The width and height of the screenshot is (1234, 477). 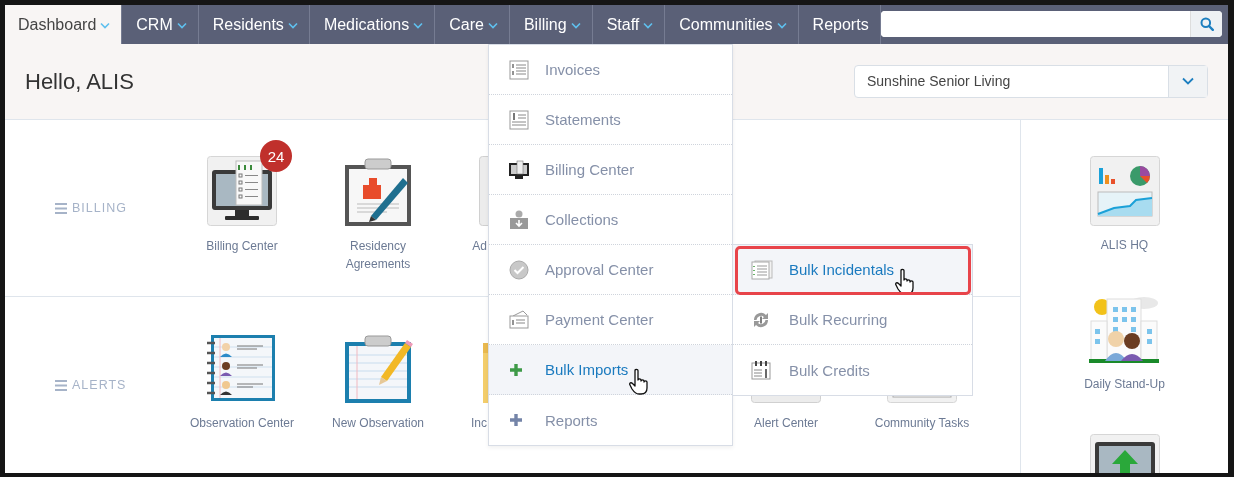 I want to click on menu-item: Bulk Recurring, so click(x=852, y=320).